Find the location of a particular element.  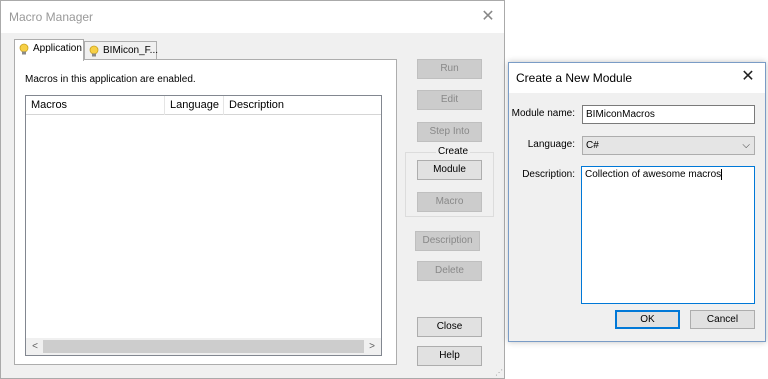

chevron-down-icon: ⌵ is located at coordinates (746, 145).